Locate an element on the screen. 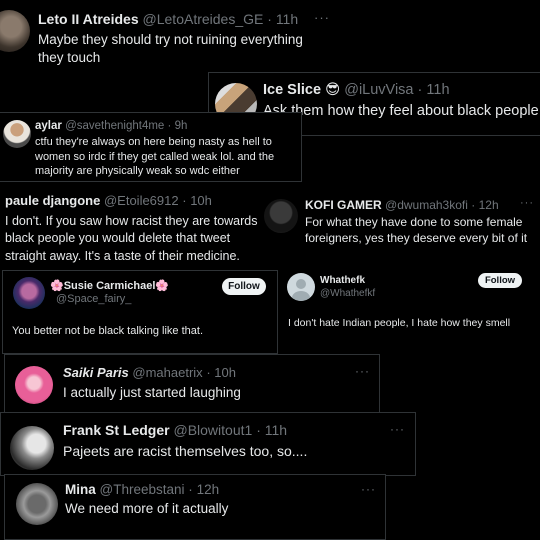 This screenshot has width=540, height=540. tweet-header: Mina @Threebstani · 12h is located at coordinates (142, 489).